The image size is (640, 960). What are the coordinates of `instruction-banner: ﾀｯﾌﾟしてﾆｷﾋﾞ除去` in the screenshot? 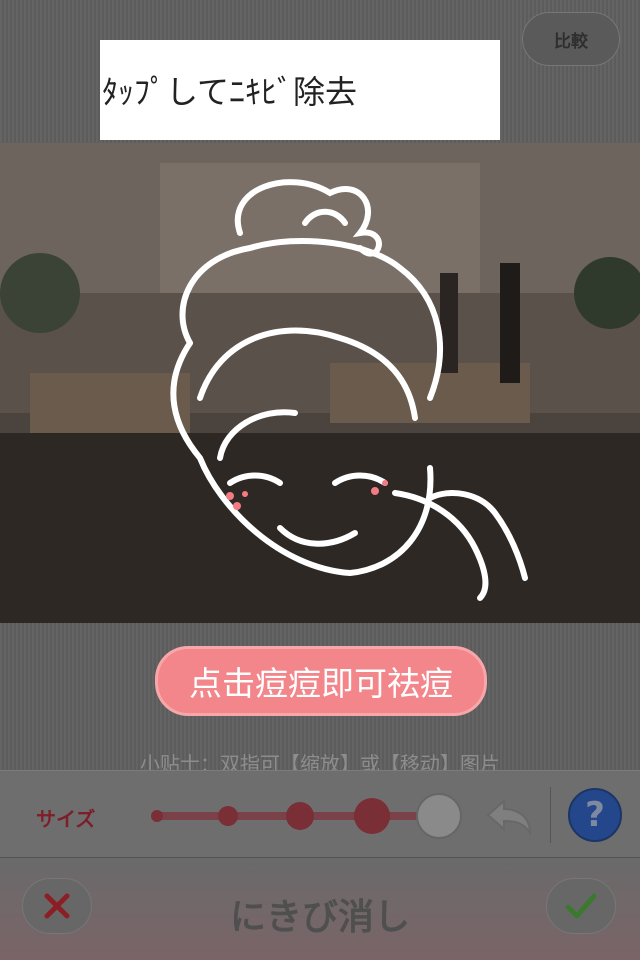 It's located at (300, 90).